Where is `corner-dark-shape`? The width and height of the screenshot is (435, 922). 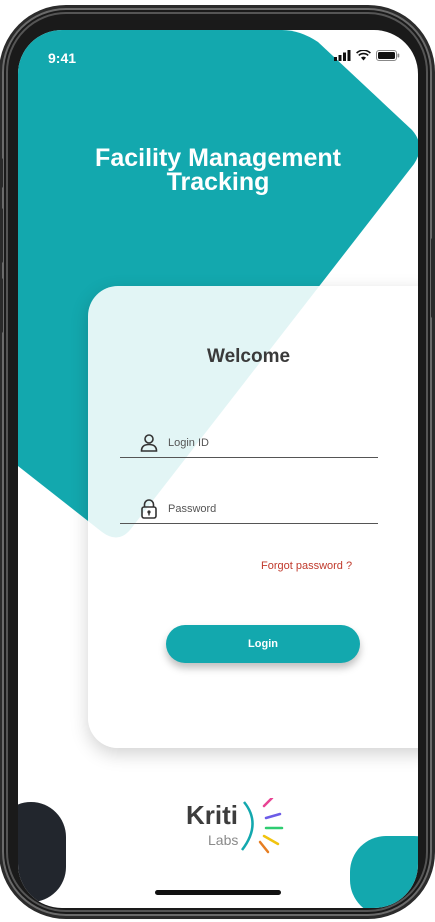 corner-dark-shape is located at coordinates (42, 852).